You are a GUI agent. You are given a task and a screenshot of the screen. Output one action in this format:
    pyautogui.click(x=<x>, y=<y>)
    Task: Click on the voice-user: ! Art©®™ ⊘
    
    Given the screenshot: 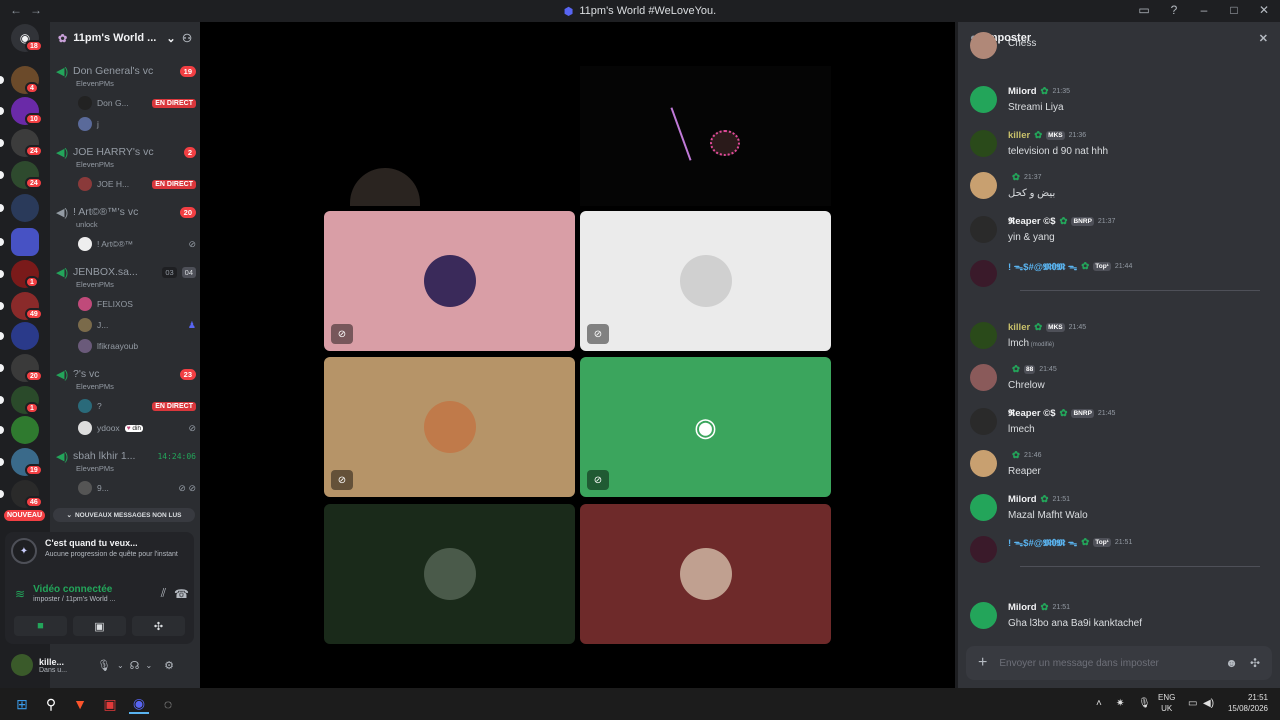 What is the action you would take?
    pyautogui.click(x=137, y=244)
    